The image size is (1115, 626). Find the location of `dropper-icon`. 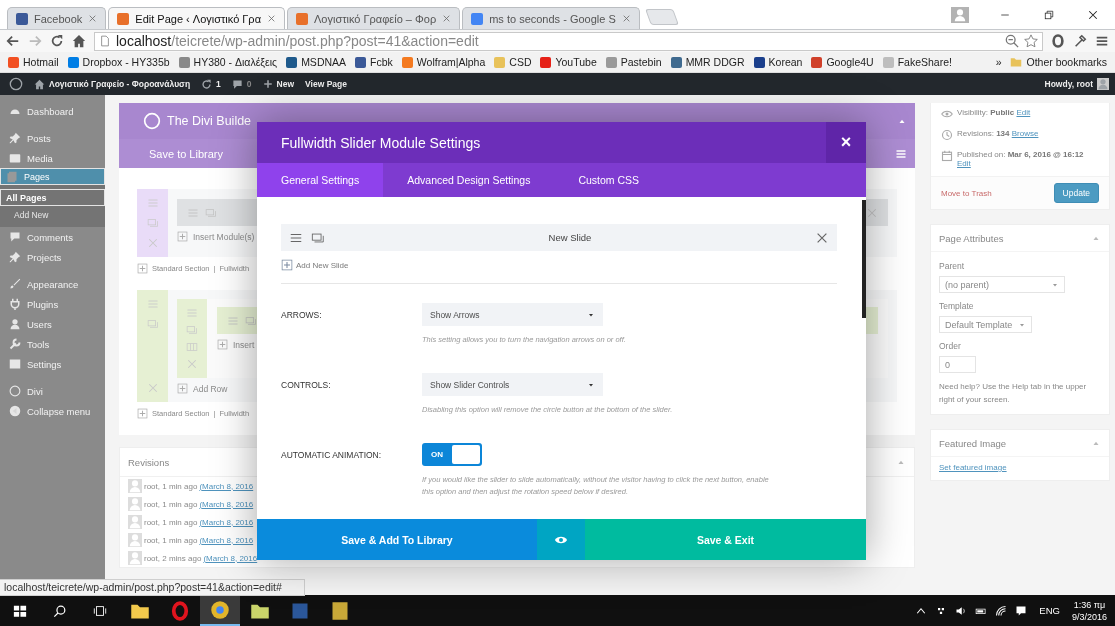

dropper-icon is located at coordinates (1080, 41).